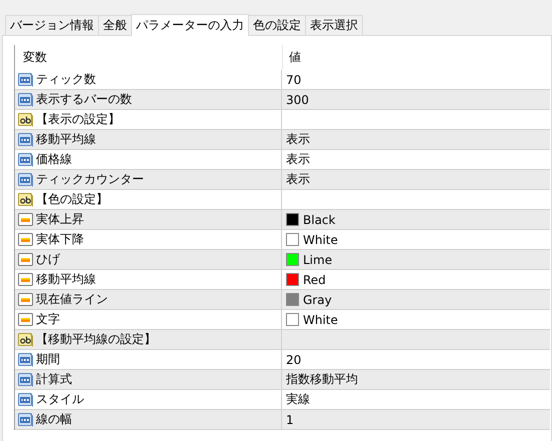 This screenshot has height=441, width=552. I want to click on parameter-name: ひげ, so click(48, 259).